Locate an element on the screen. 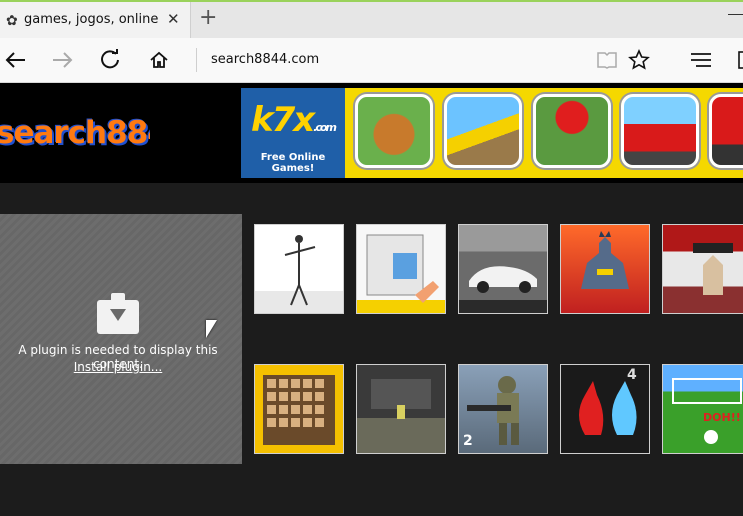  minimize-icon is located at coordinates (735, 14).